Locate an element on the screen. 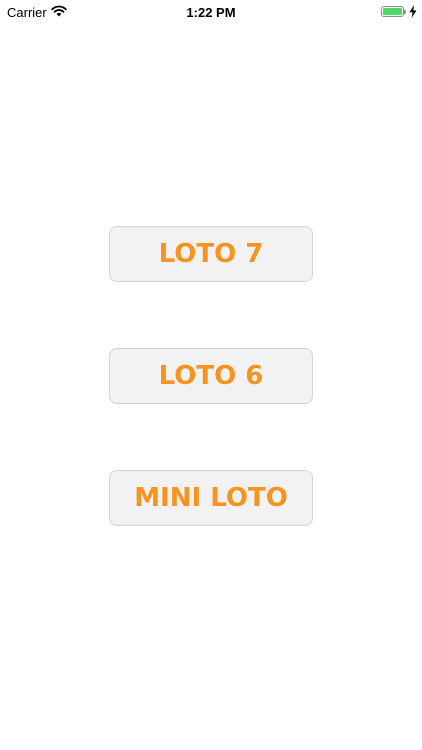 The height and width of the screenshot is (750, 422). loto-6-button: LOTO 6 is located at coordinates (211, 376).